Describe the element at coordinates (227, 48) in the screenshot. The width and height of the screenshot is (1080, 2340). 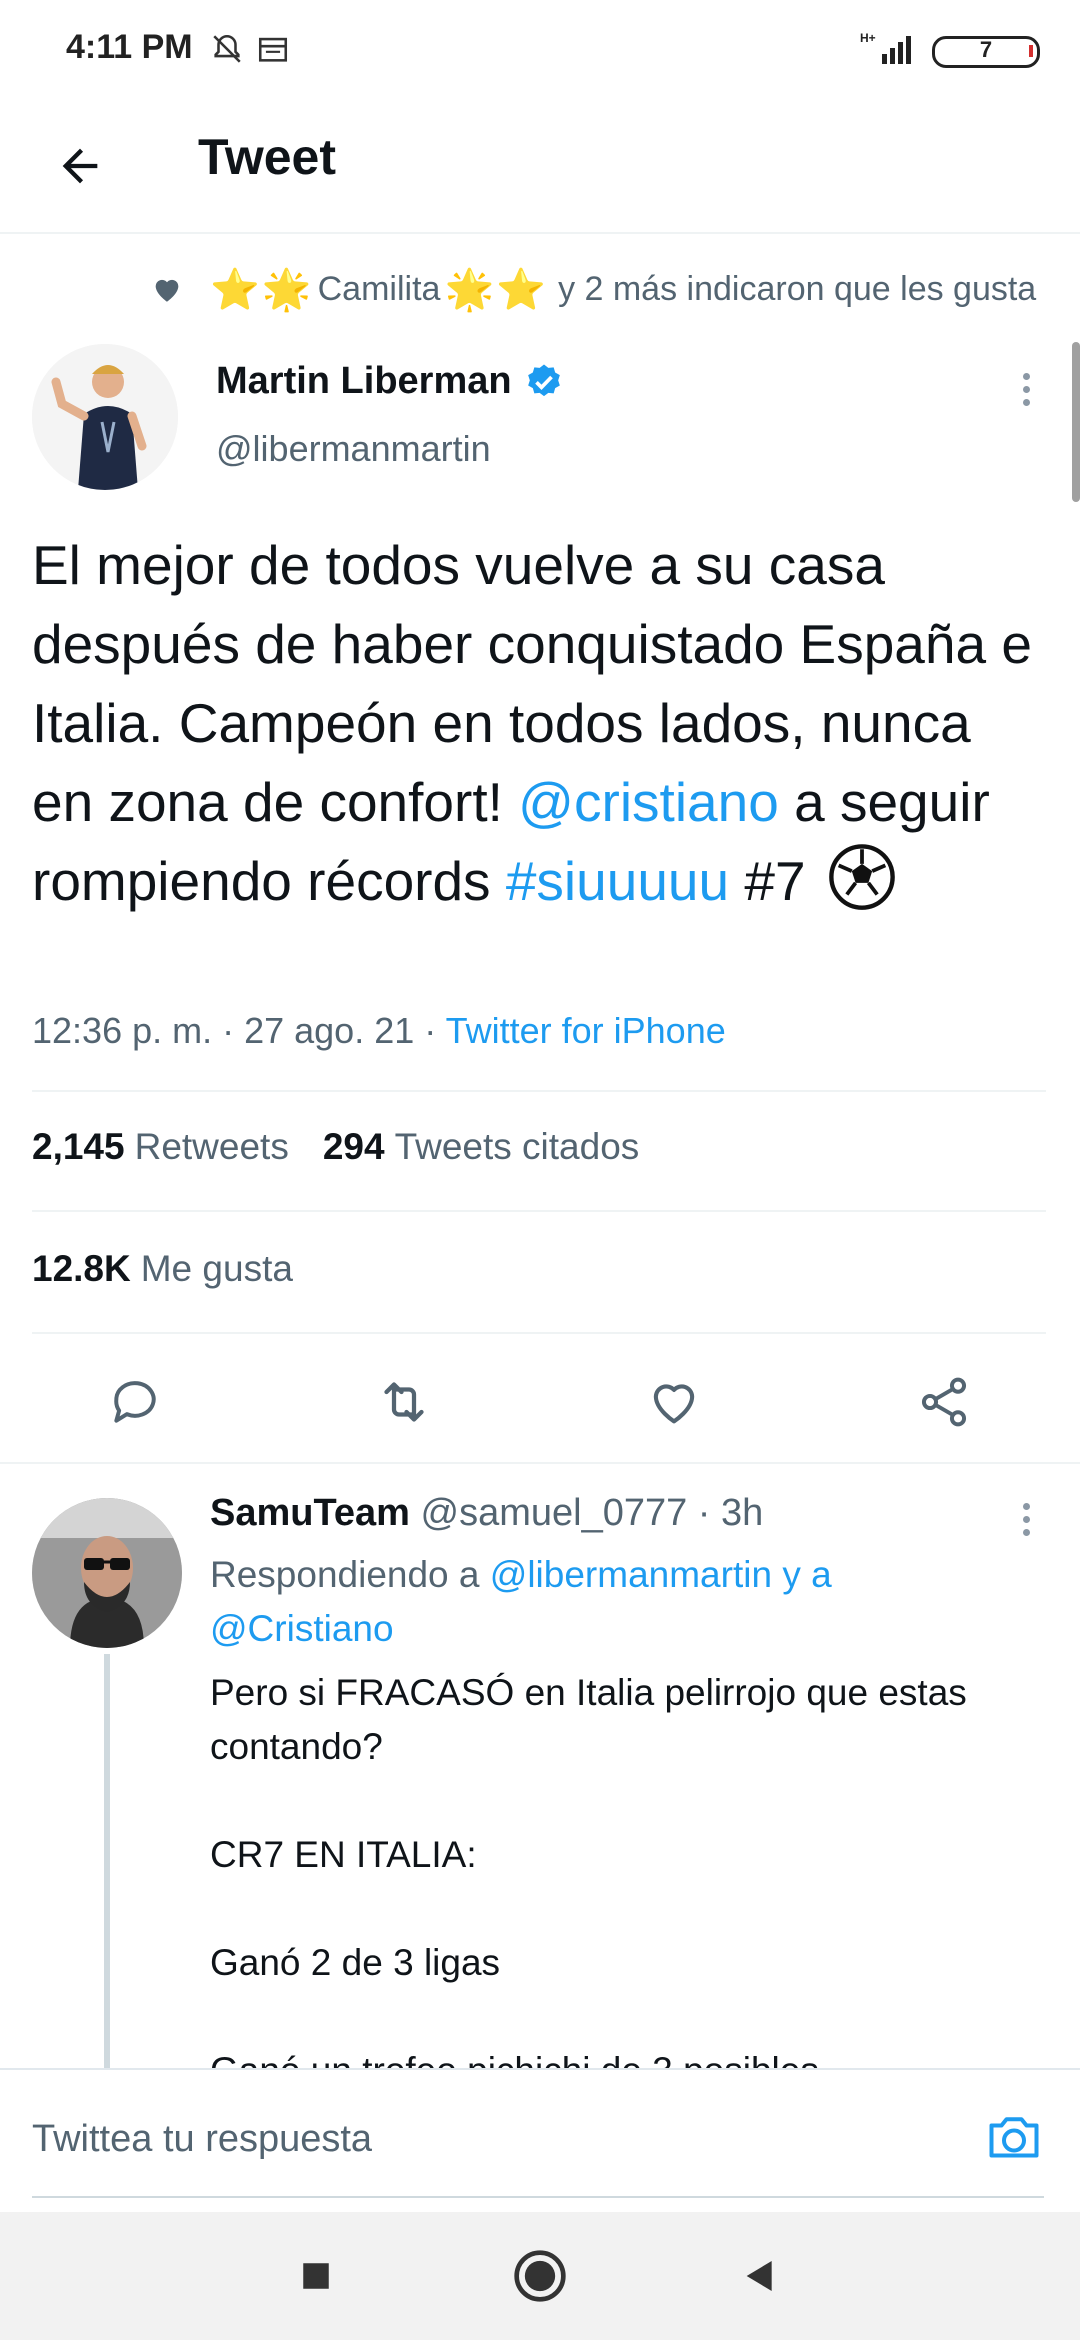
I see `notifications-muted-icon` at that location.